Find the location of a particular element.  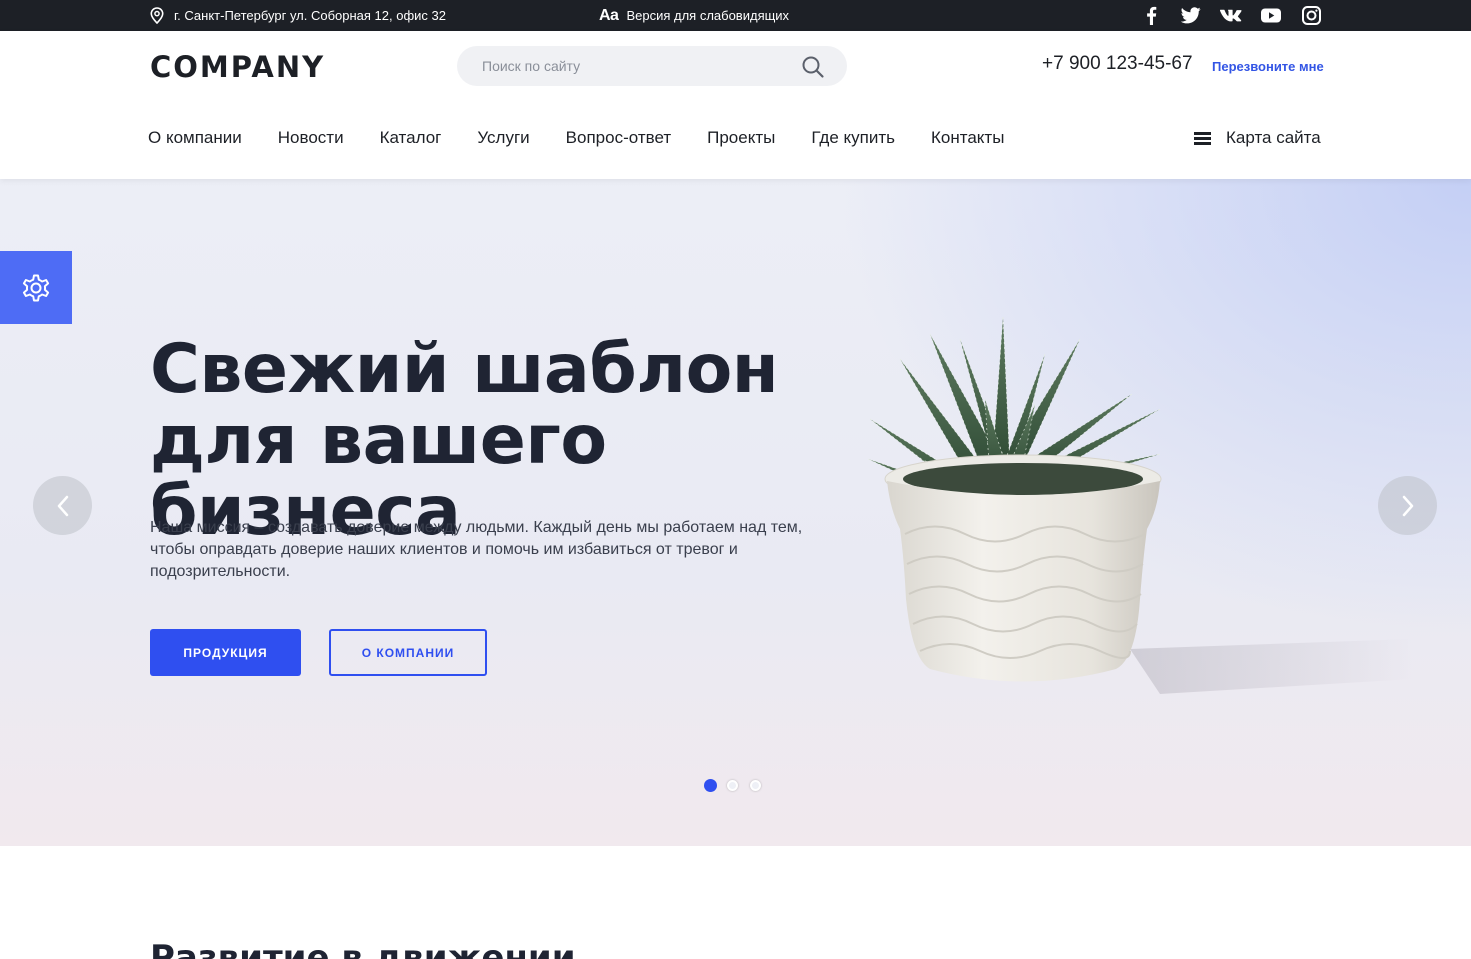

gear-icon is located at coordinates (36, 287).